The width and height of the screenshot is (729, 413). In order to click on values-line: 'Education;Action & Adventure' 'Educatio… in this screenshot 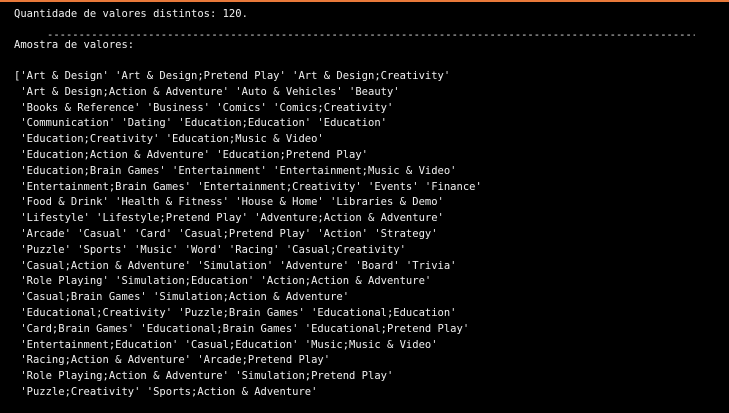, I will do `click(191, 155)`.